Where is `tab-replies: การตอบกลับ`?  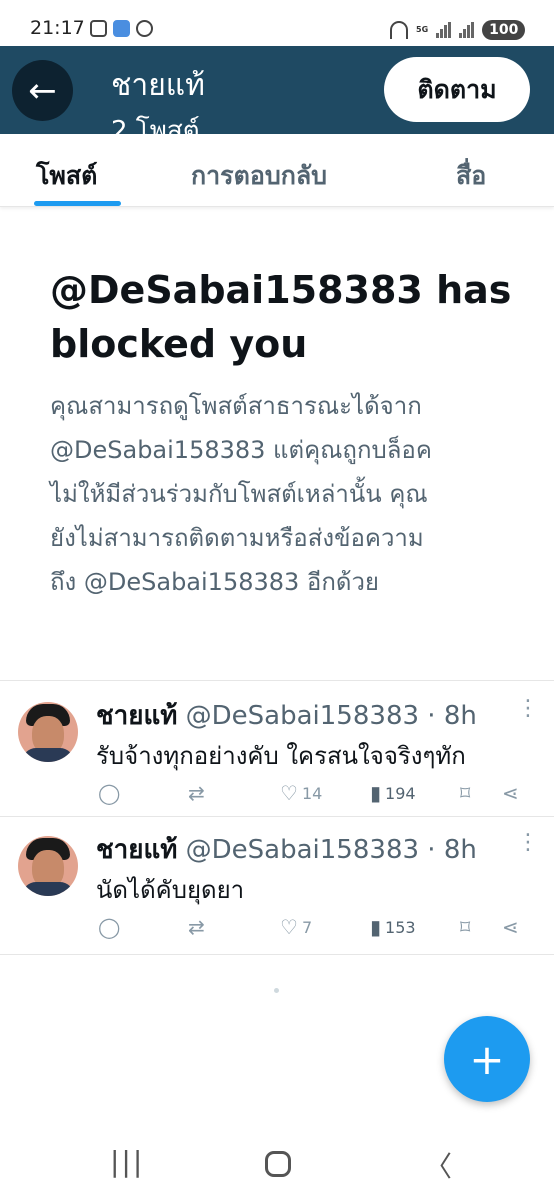 tab-replies: การตอบกลับ is located at coordinates (259, 176).